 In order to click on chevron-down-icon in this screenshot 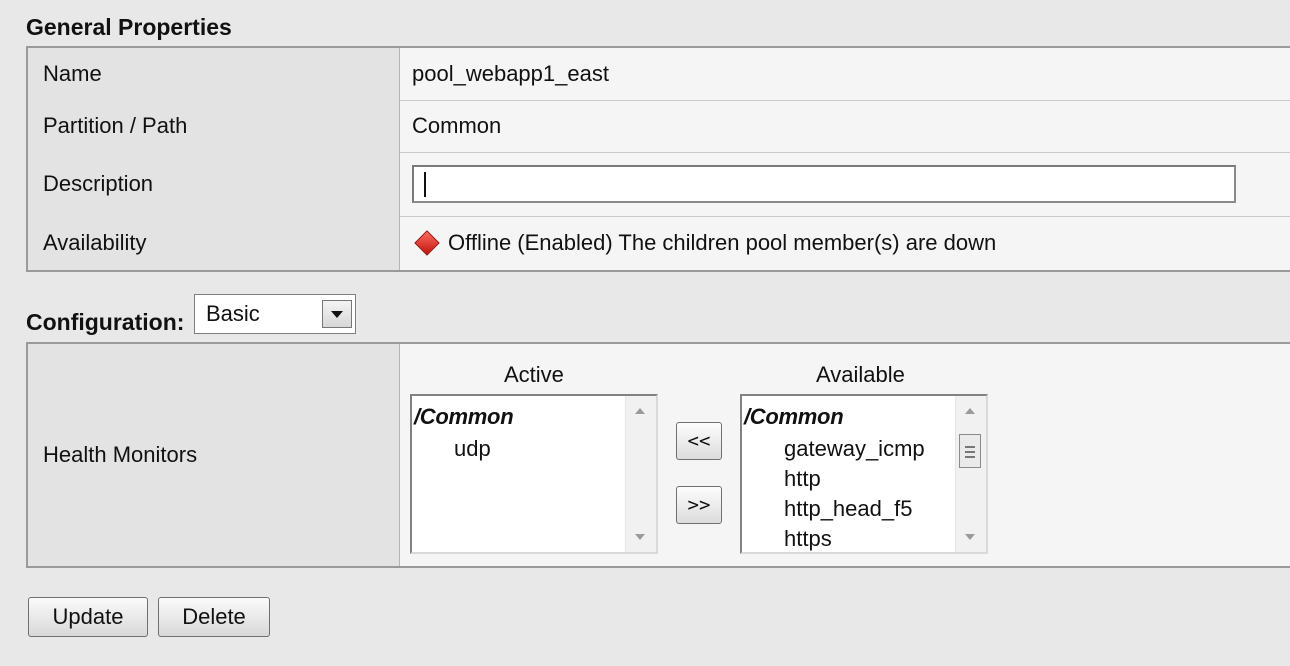, I will do `click(337, 314)`.